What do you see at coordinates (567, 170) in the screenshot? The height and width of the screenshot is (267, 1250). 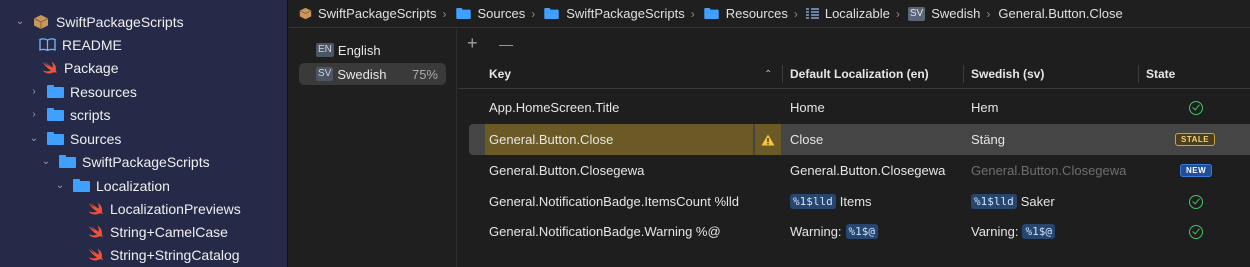 I see `key-cell: General.Button.Closegewa` at bounding box center [567, 170].